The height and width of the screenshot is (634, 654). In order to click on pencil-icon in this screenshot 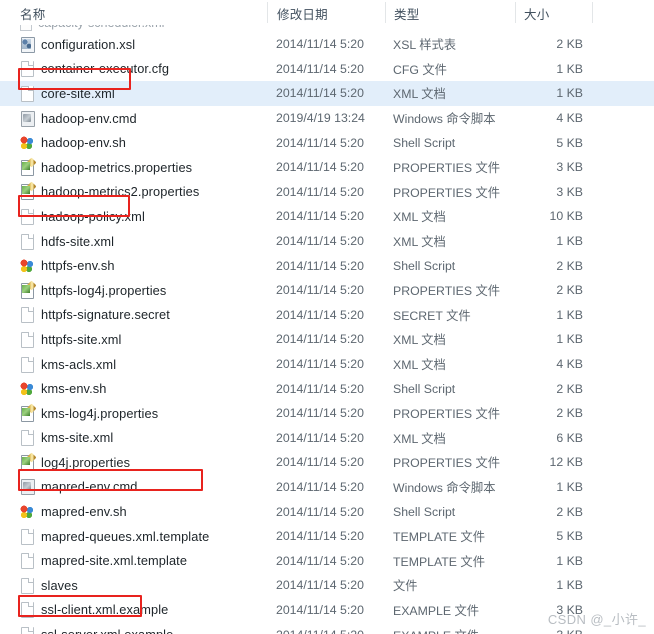, I will do `click(31, 457)`.